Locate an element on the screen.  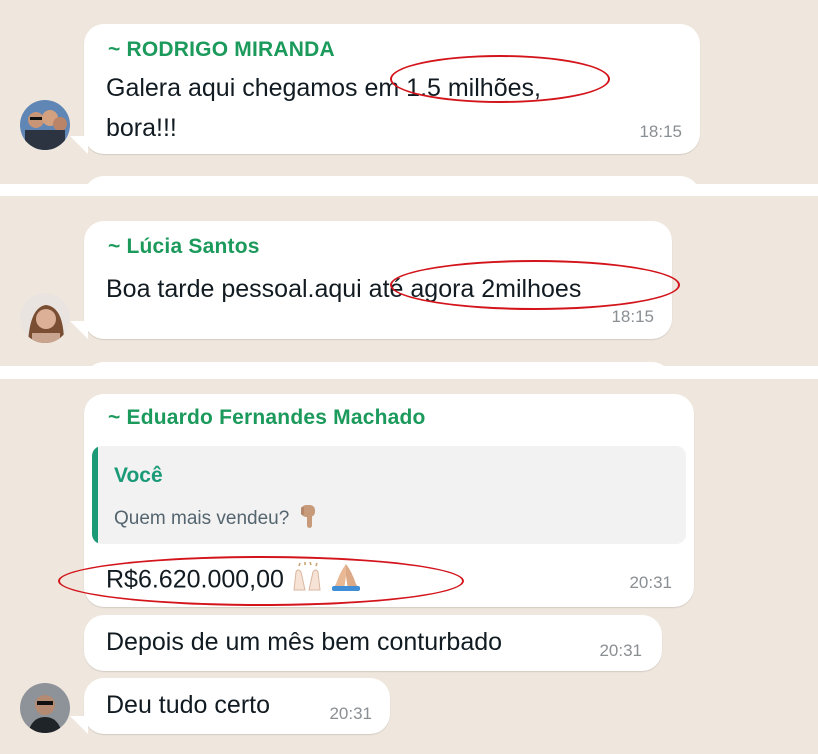
message-amount: R$6.620.000,00 is located at coordinates (195, 579).